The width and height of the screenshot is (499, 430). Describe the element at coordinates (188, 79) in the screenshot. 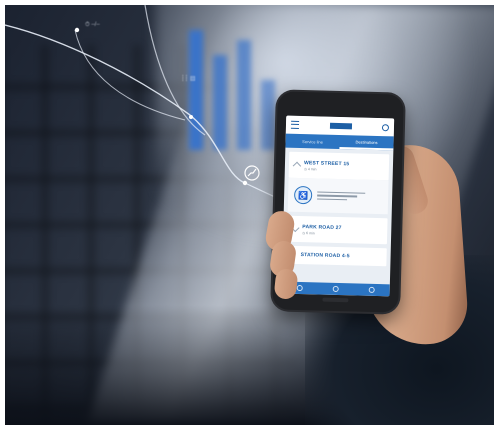

I see `overlay-label-bars: ┆┆ ▤` at that location.